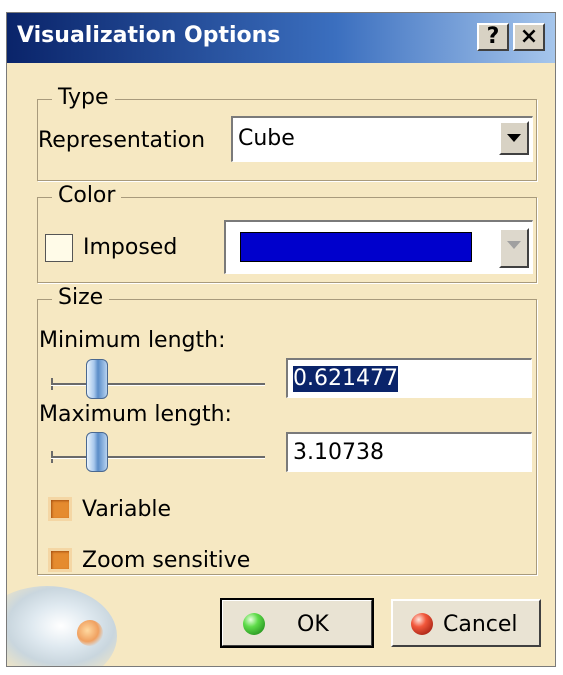 The image size is (563, 675). I want to click on zoom-sensitive-label: Zoom sensitive, so click(166, 560).